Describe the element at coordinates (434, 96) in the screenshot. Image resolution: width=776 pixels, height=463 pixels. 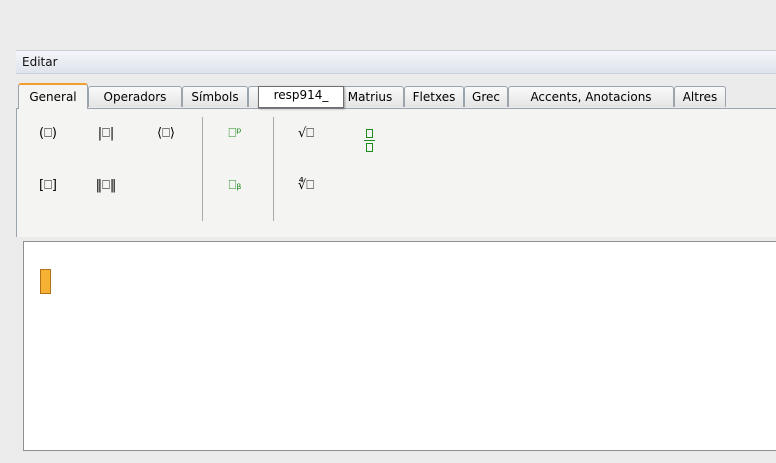
I see `tab-fletxes: Fletxes` at that location.